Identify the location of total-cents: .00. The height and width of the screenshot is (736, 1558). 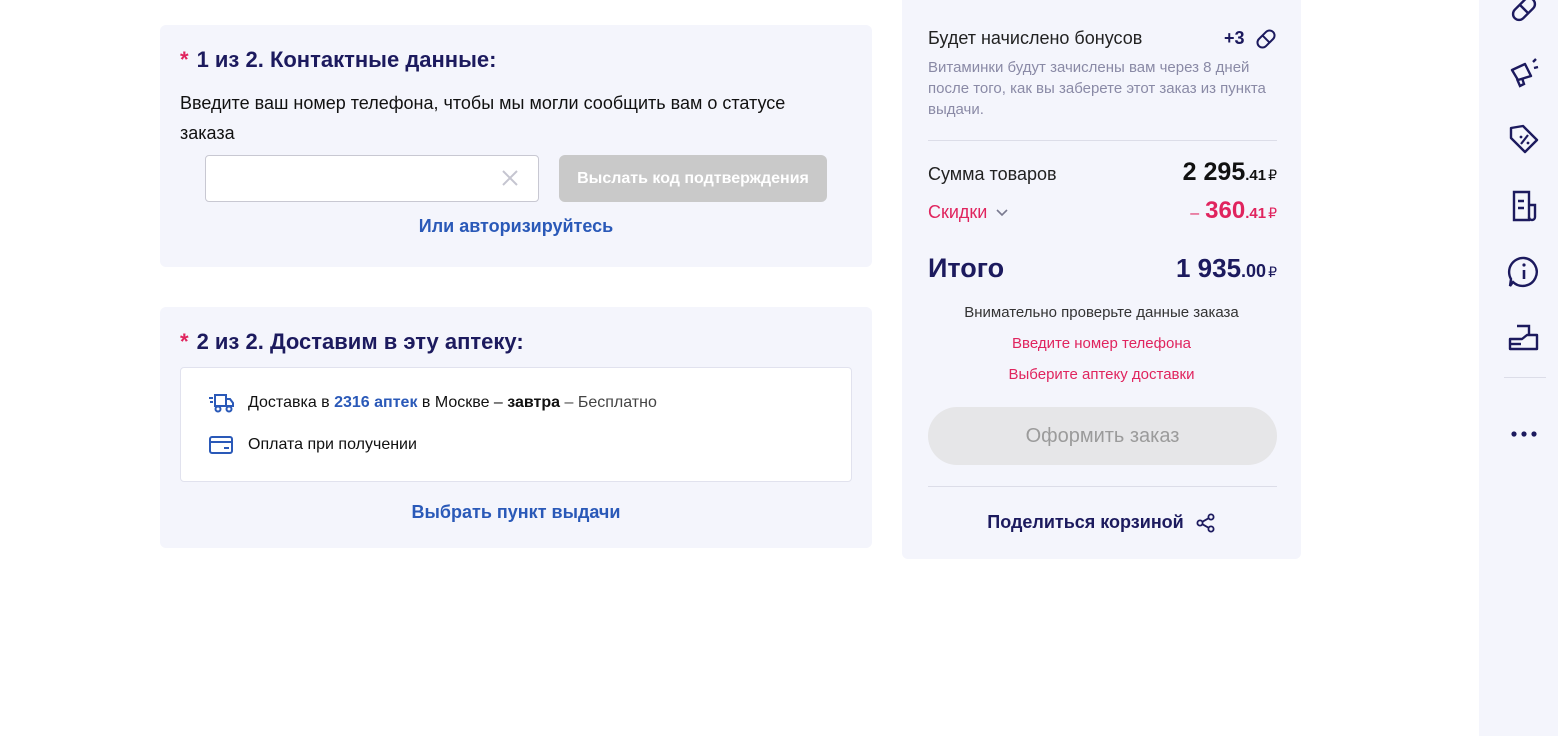
(1254, 271).